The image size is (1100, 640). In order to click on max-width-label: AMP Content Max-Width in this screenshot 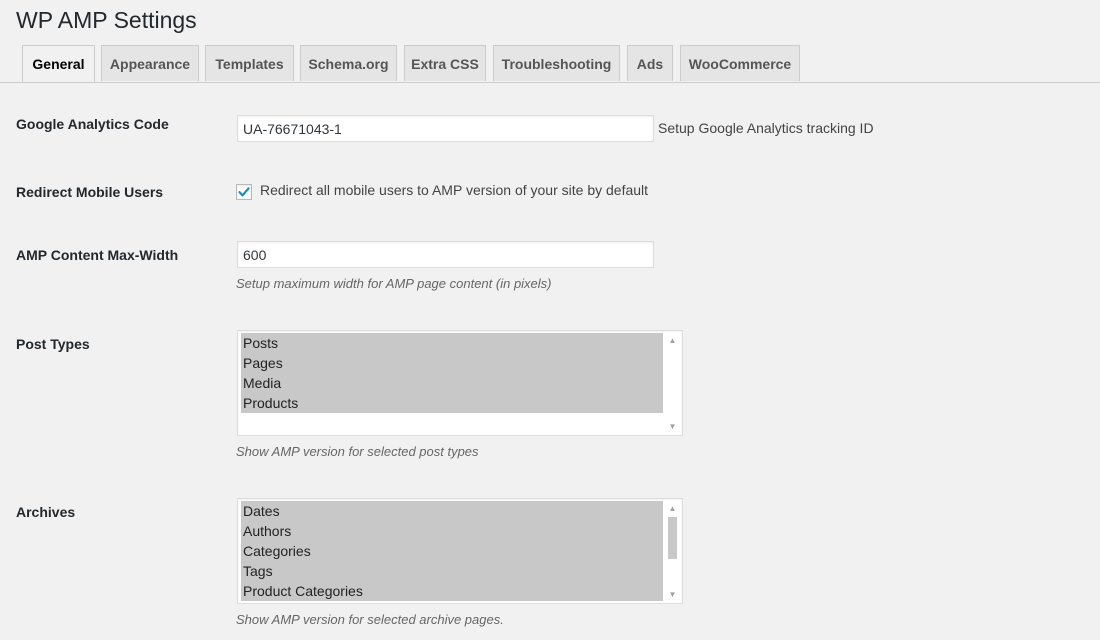, I will do `click(97, 255)`.